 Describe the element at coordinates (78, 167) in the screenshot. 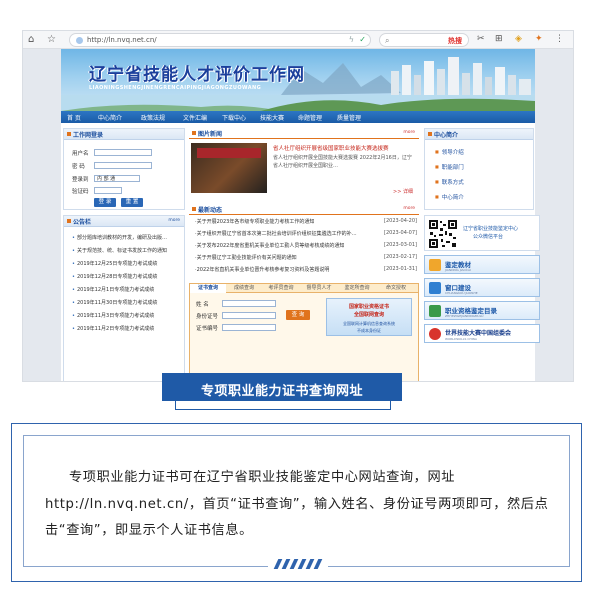

I see `password-label: 密 码` at that location.